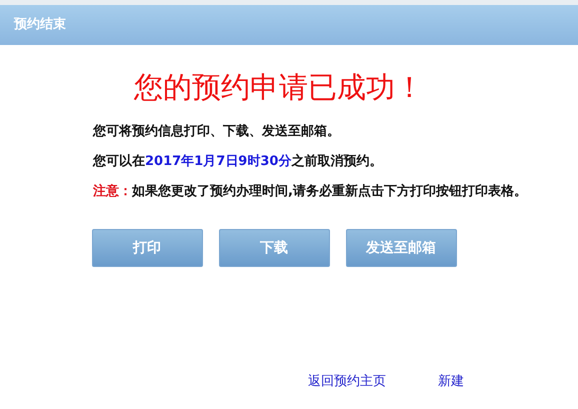 Image resolution: width=578 pixels, height=409 pixels. I want to click on notice-text: 注意：如果您更改了预约办理时间,请务必重新点击下方打印按钮打印表格。, so click(310, 191).